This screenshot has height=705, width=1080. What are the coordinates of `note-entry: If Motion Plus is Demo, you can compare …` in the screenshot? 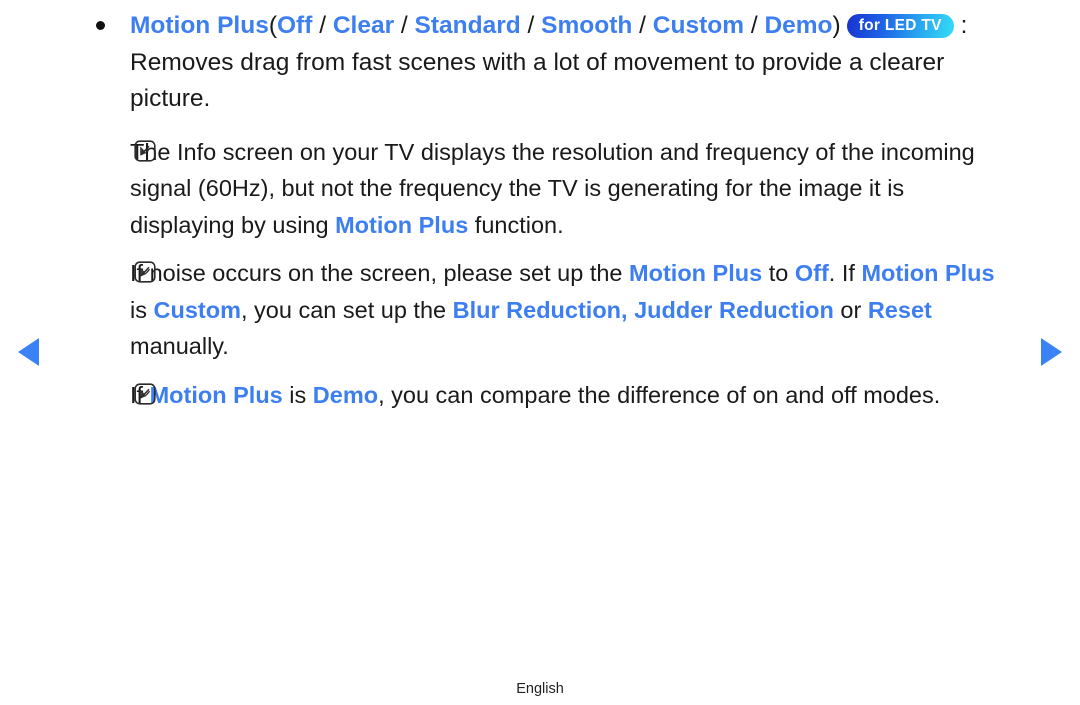 It's located at (543, 395).